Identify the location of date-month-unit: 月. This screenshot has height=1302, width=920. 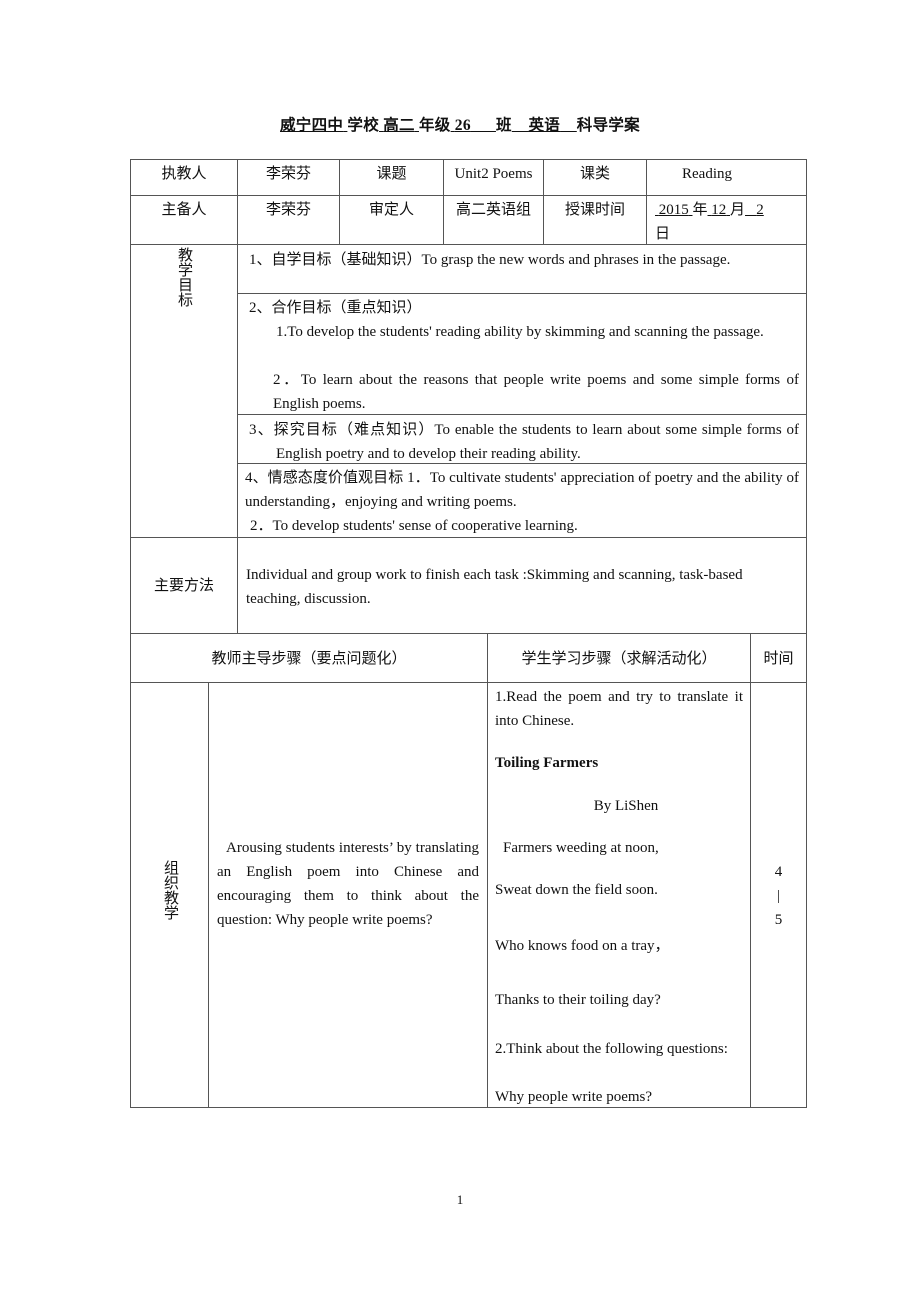
(738, 210).